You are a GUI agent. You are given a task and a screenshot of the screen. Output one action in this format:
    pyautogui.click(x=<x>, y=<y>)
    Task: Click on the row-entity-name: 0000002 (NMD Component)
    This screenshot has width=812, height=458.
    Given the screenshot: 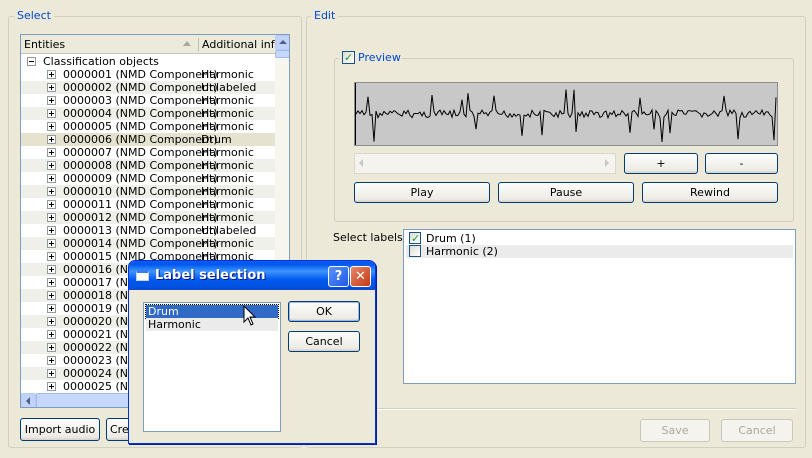 What is the action you would take?
    pyautogui.click(x=140, y=87)
    